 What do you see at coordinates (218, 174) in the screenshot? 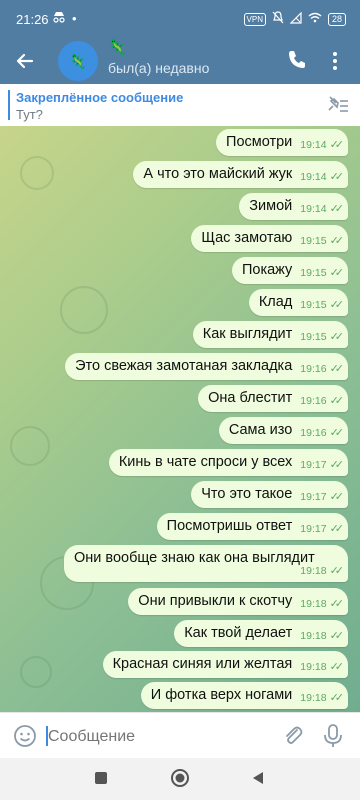
I see `message-text: А что это майский жук` at bounding box center [218, 174].